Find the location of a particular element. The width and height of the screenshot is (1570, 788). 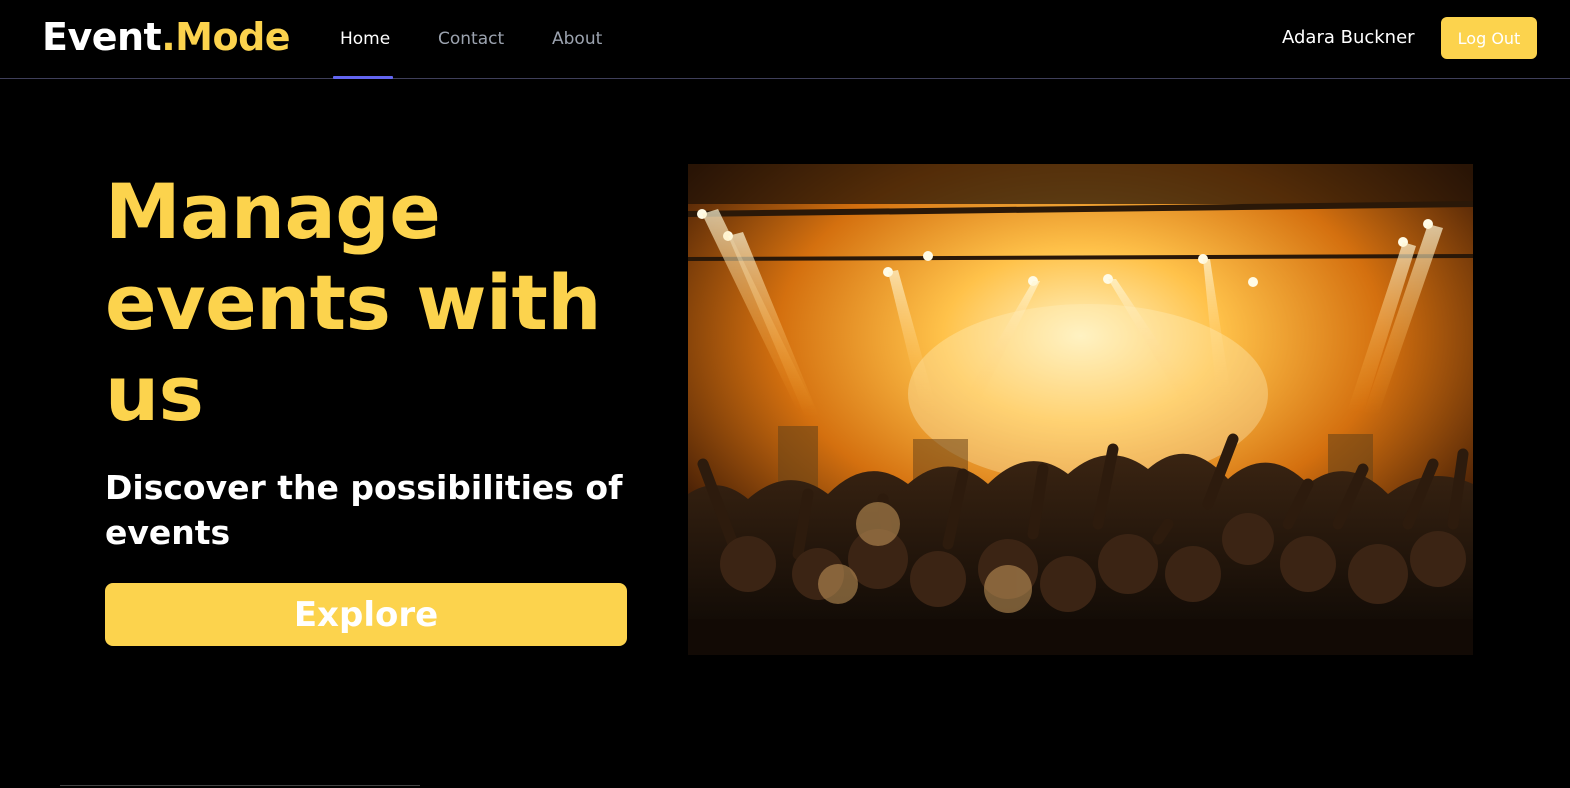

hero-subtitle: Discover the possibilities of events is located at coordinates (364, 510).